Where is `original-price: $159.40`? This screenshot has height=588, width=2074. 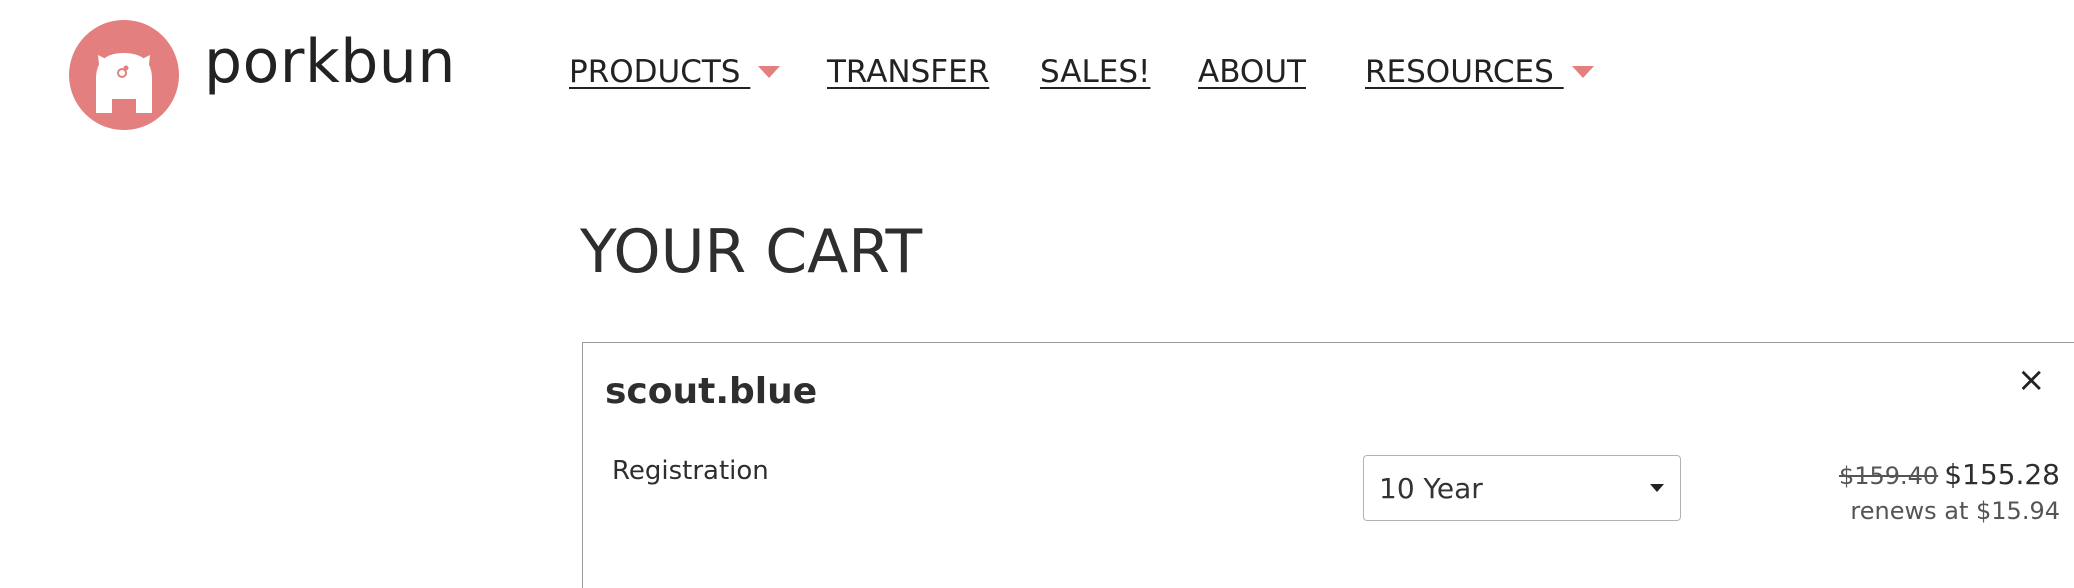
original-price: $159.40 is located at coordinates (1888, 476).